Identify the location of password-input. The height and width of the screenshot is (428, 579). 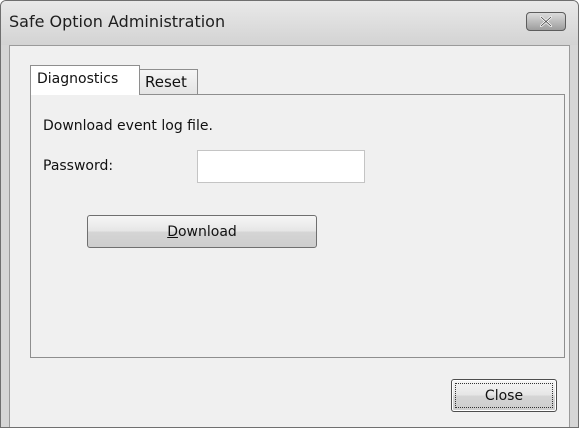
(281, 166).